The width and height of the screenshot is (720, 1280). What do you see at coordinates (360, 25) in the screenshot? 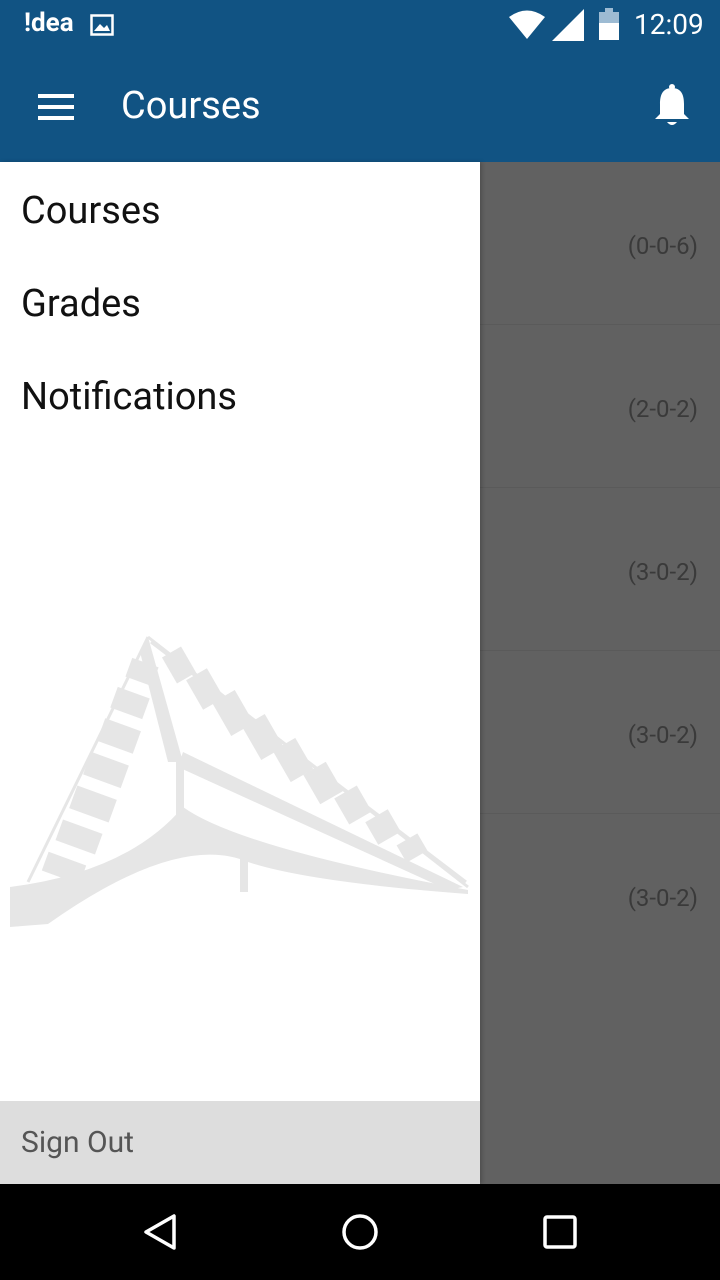
I see `status-bar: !dea 12:09` at bounding box center [360, 25].